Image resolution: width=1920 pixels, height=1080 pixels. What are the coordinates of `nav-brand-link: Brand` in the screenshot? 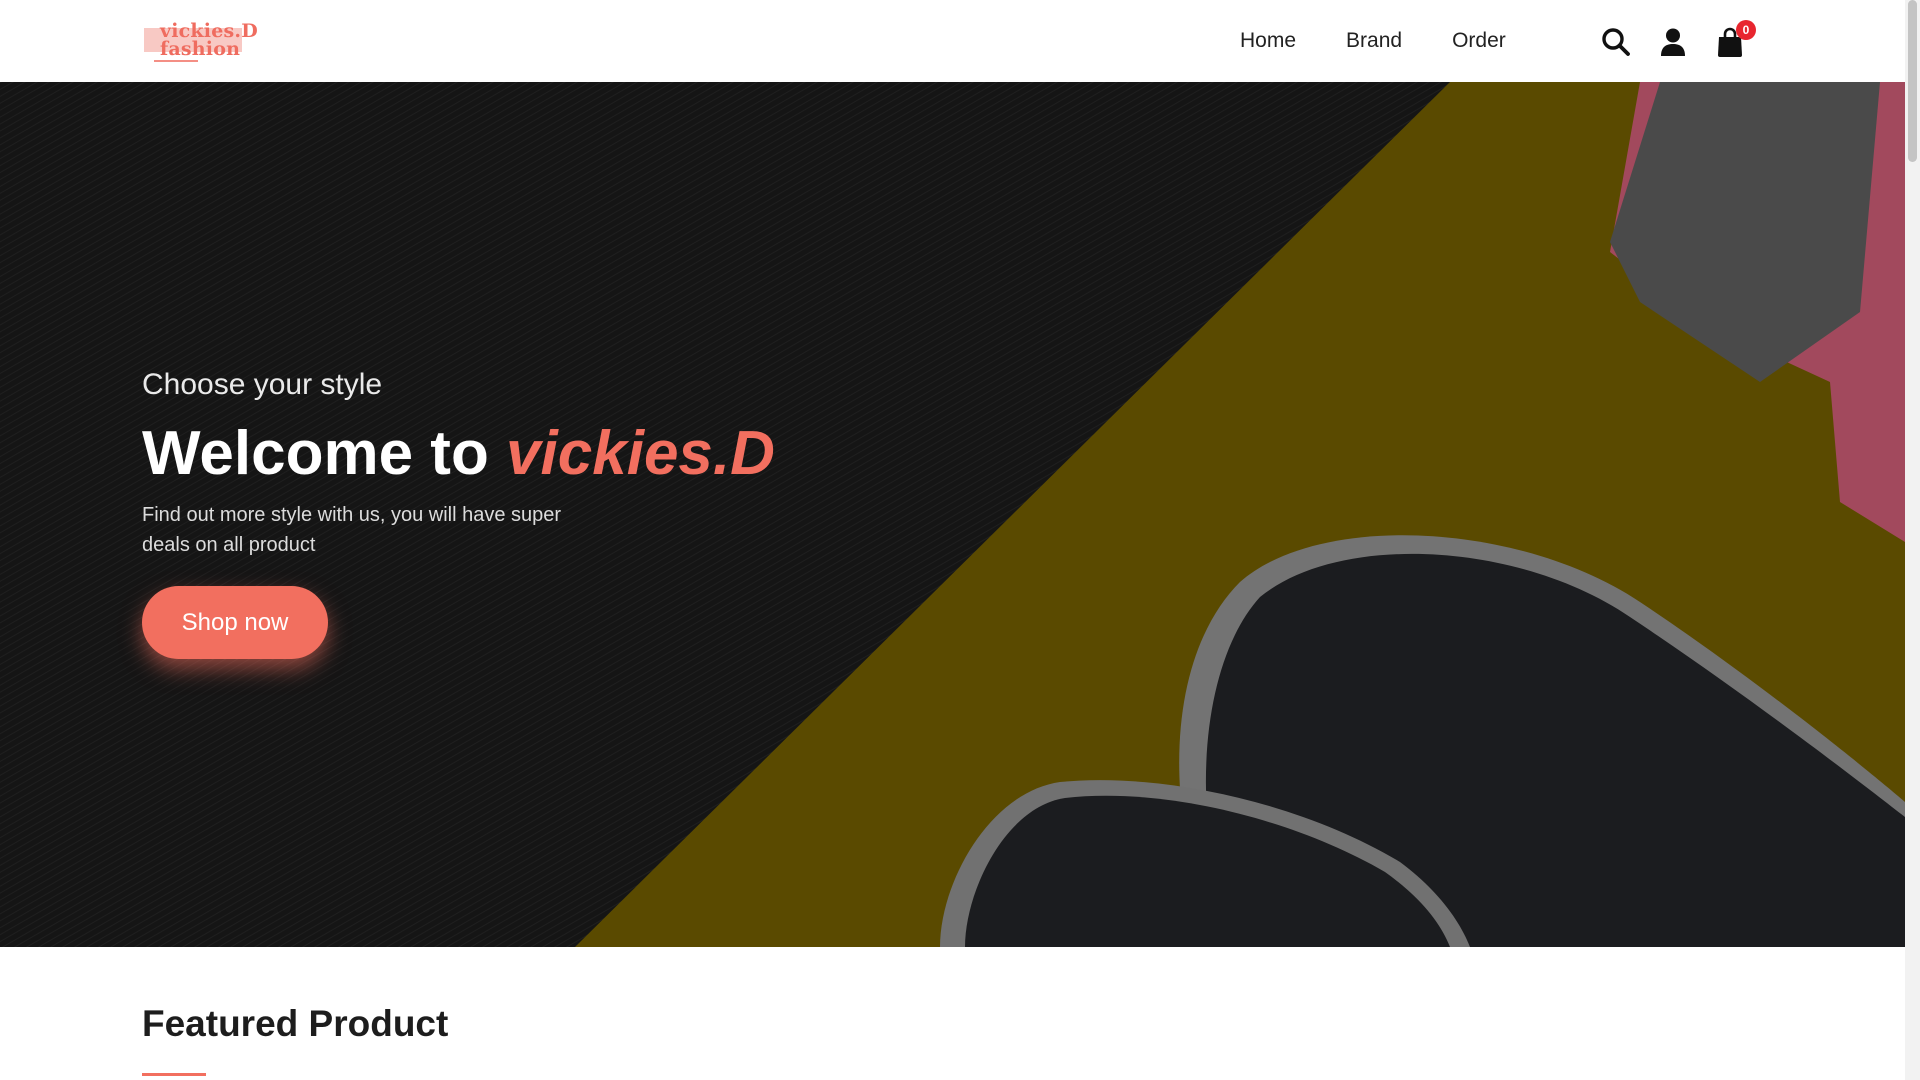 It's located at (1374, 41).